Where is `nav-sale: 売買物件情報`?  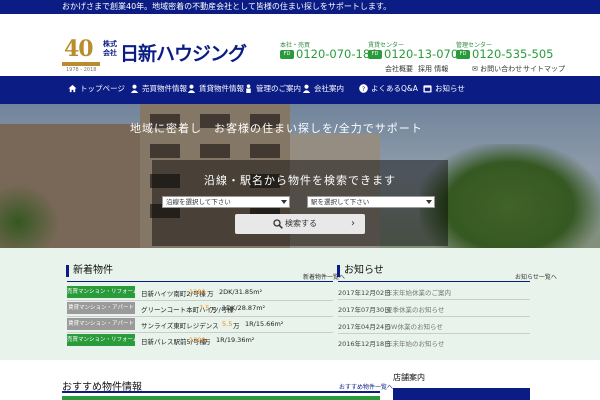 nav-sale: 売買物件情報 is located at coordinates (158, 88).